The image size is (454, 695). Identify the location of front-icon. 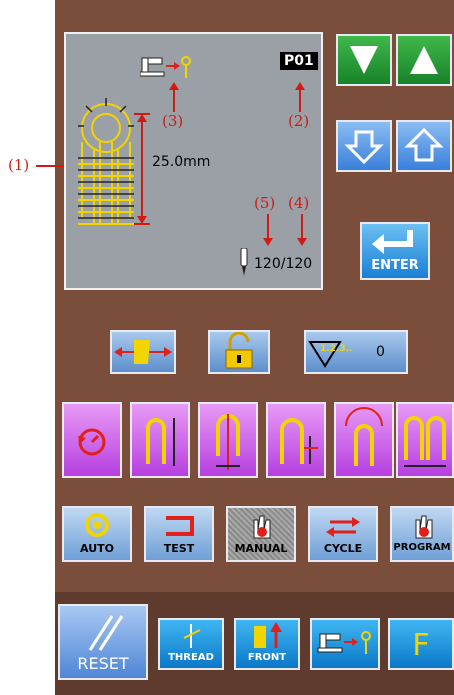
(268, 635).